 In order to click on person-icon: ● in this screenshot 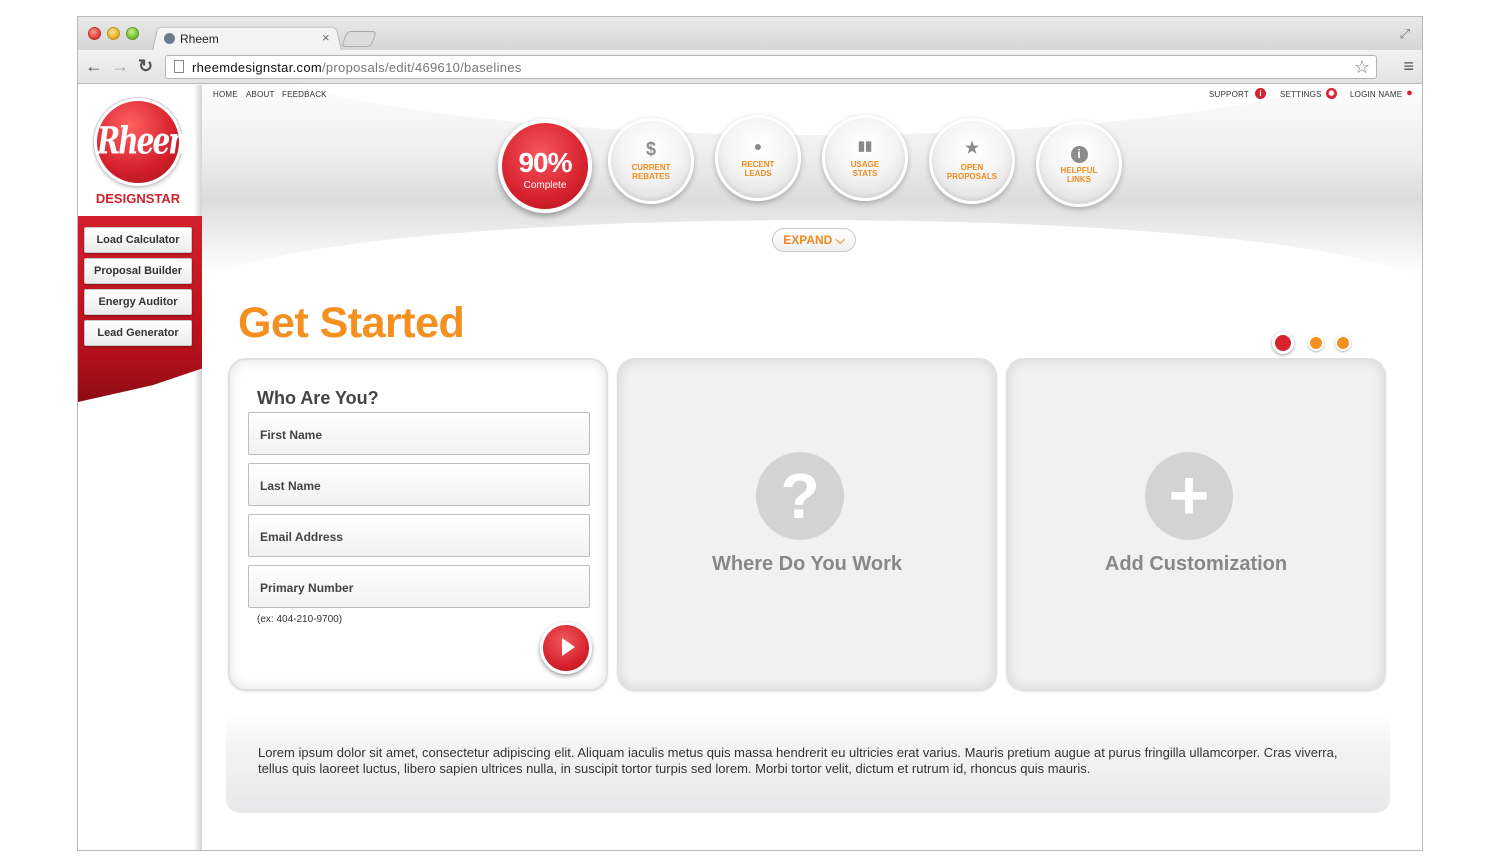, I will do `click(758, 146)`.